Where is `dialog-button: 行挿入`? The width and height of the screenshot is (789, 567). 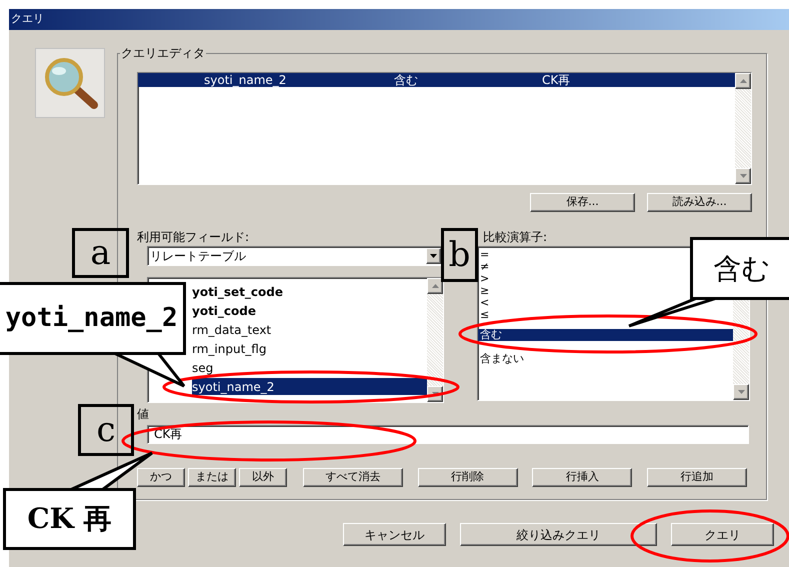
dialog-button: 行挿入 is located at coordinates (582, 477).